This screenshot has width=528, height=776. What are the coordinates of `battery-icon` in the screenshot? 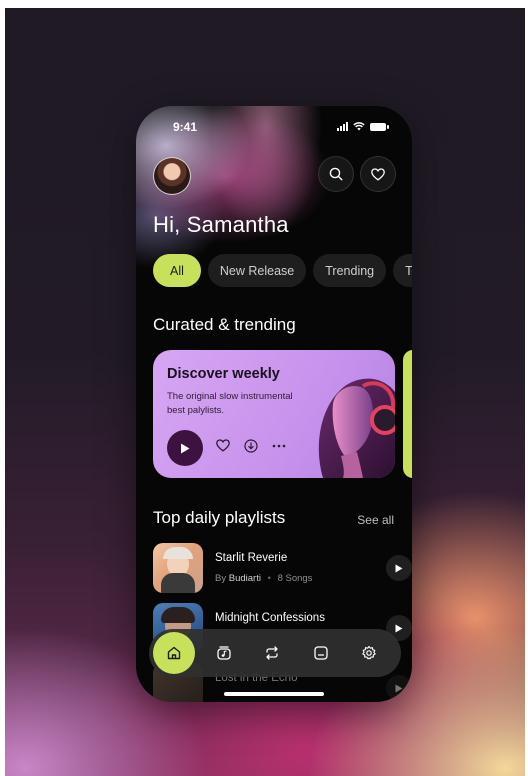 It's located at (379, 126).